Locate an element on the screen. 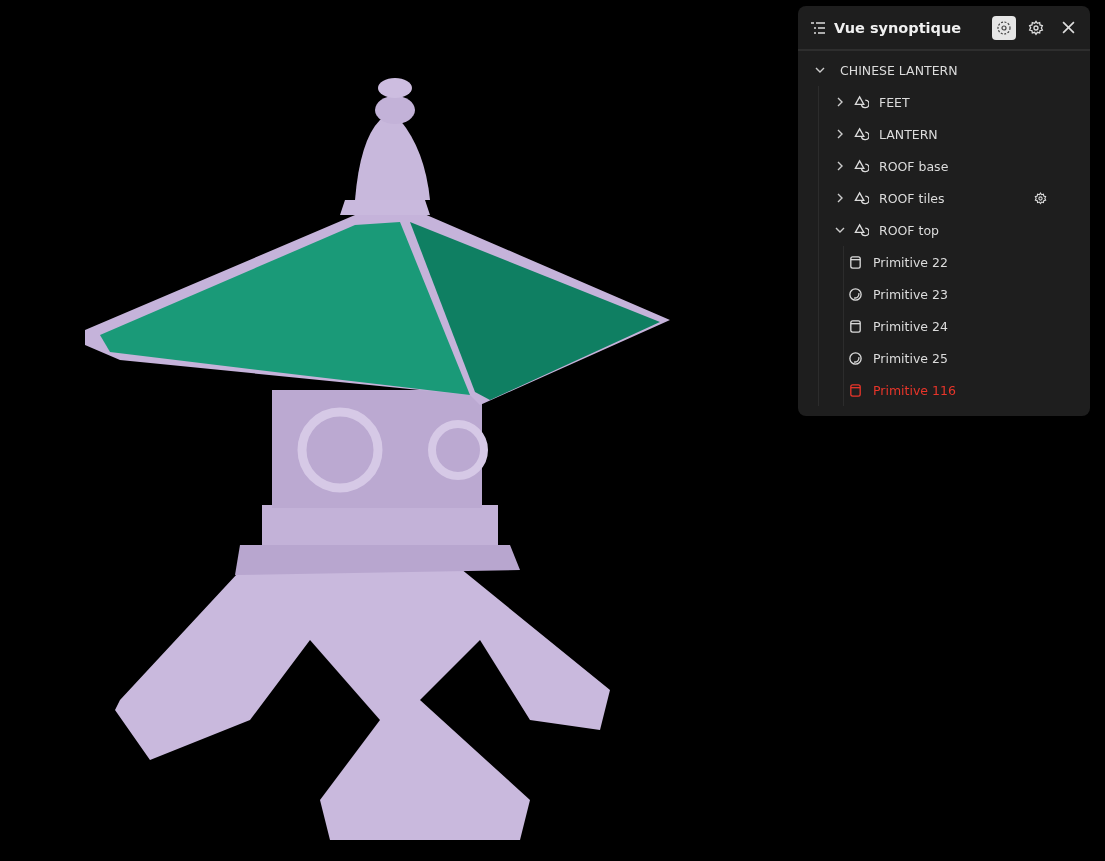 The height and width of the screenshot is (861, 1105). tree-item-label: Primitive 116 is located at coordinates (914, 390).